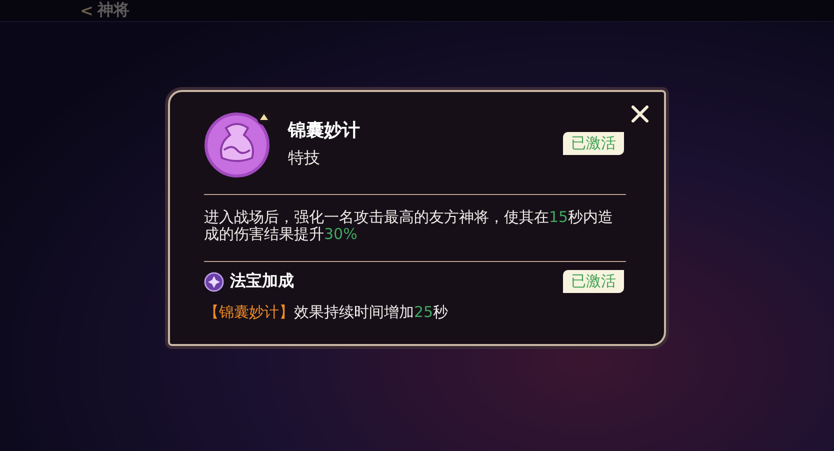 The height and width of the screenshot is (451, 834). Describe the element at coordinates (640, 114) in the screenshot. I see `close-icon` at that location.